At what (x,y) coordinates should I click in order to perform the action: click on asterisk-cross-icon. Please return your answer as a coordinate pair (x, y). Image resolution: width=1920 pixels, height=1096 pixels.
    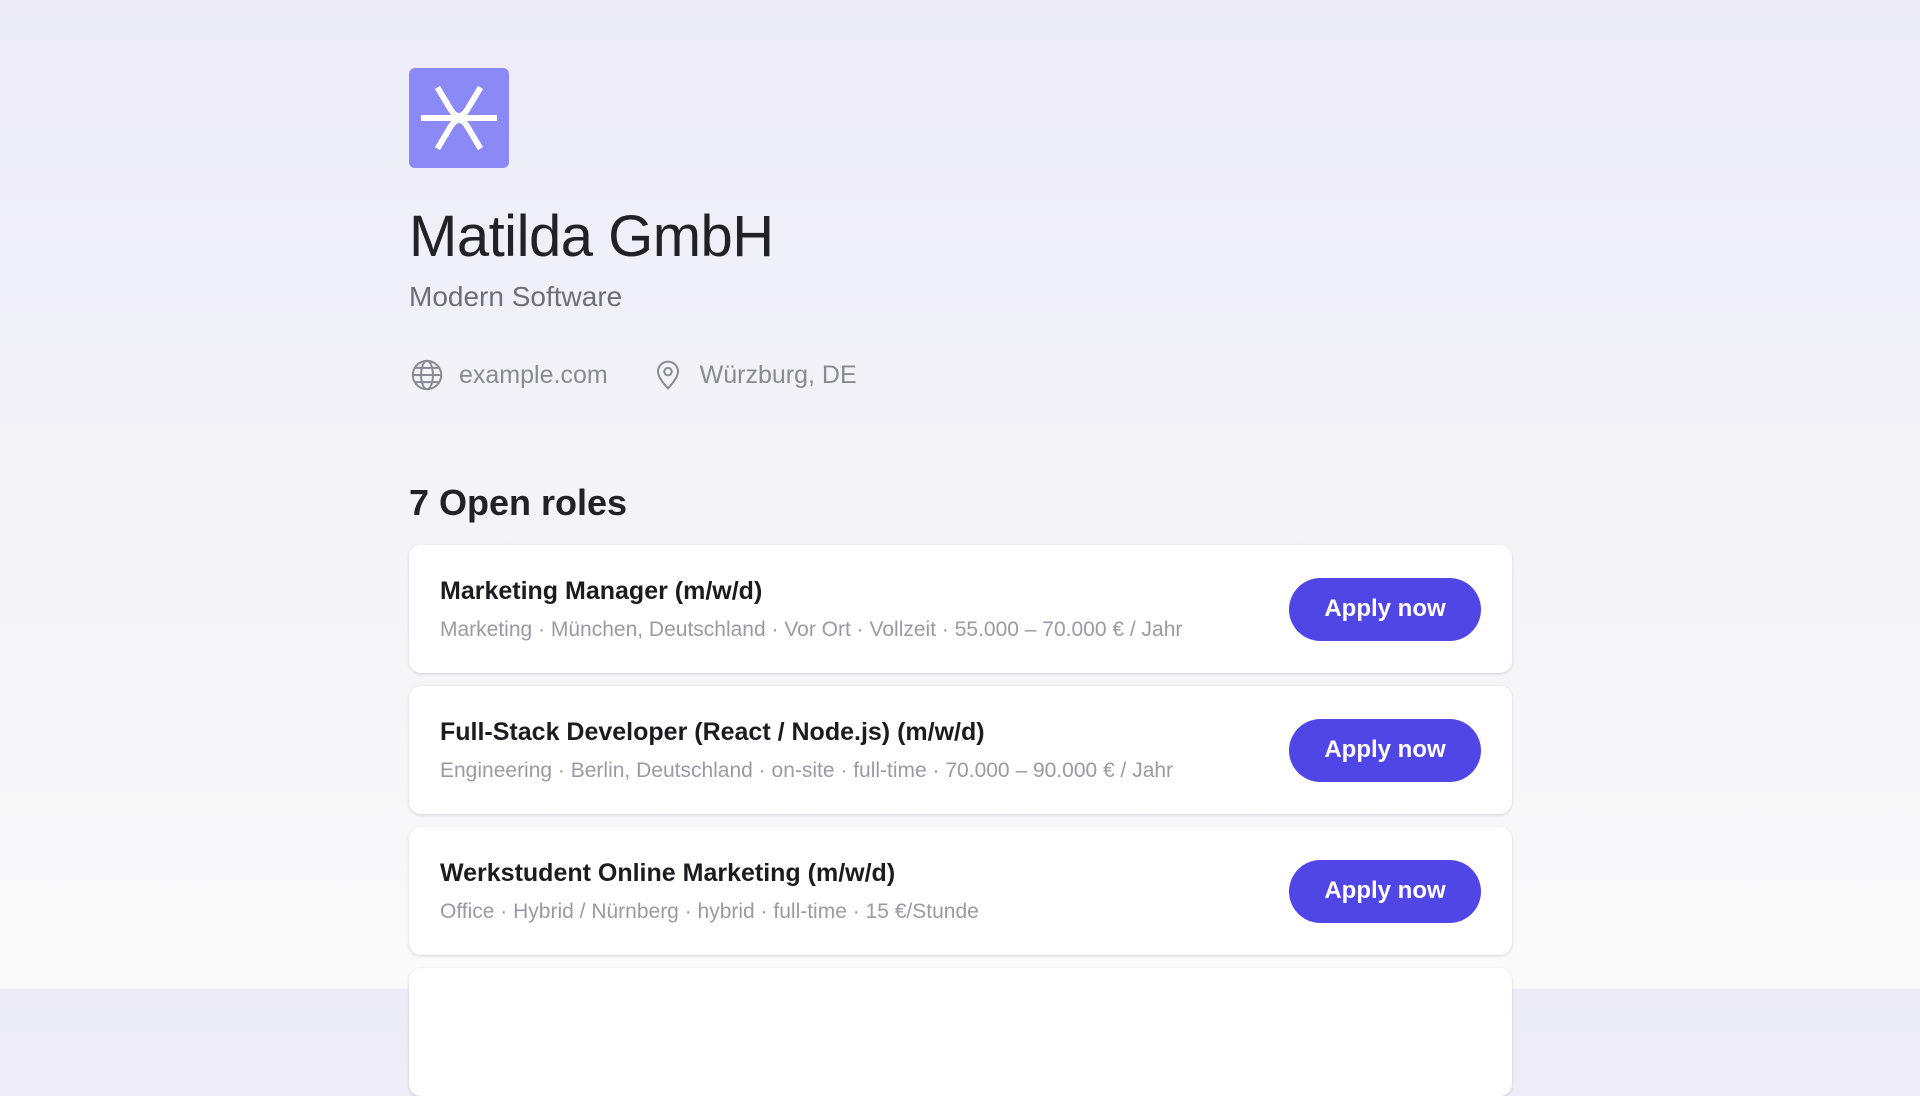
    Looking at the image, I should click on (459, 118).